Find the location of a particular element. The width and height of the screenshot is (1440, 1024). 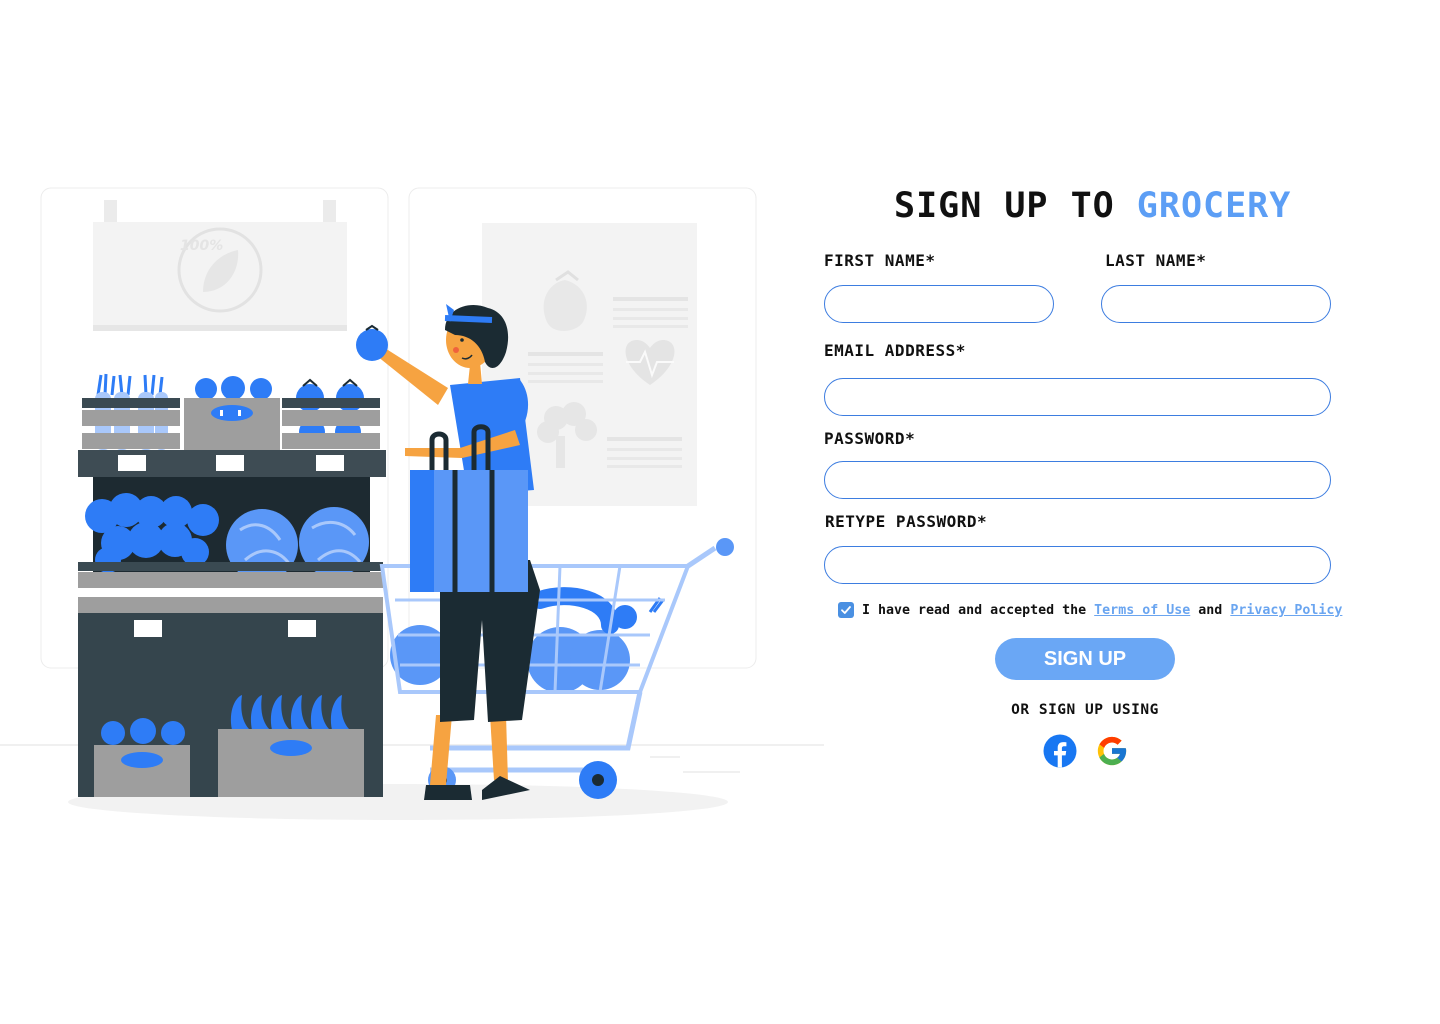

title-brand: GROCERY is located at coordinates (1214, 206).